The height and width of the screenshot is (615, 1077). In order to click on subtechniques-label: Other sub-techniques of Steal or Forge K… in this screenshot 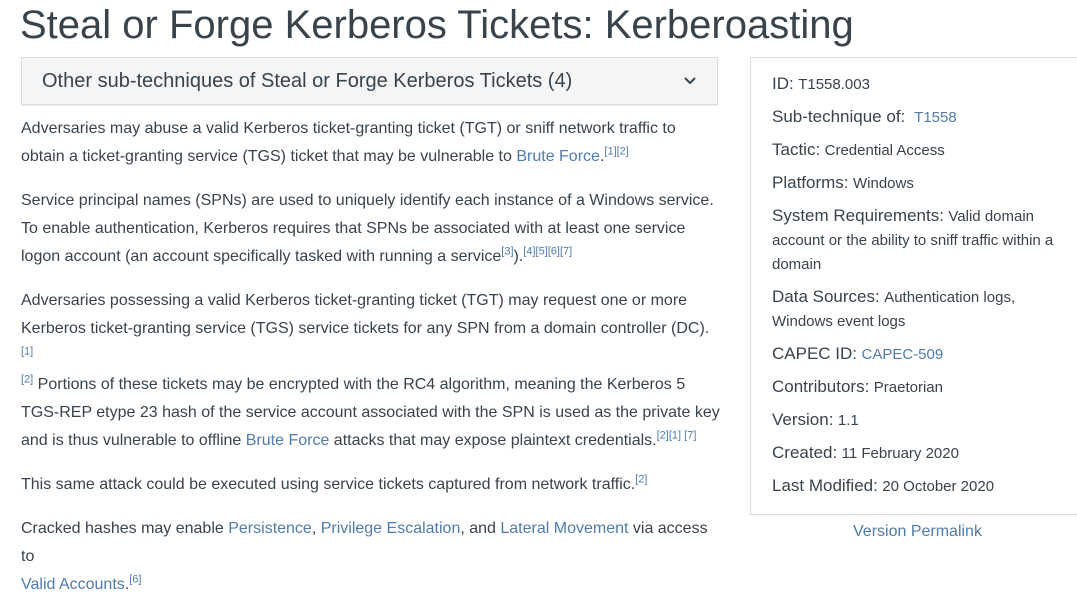, I will do `click(307, 80)`.